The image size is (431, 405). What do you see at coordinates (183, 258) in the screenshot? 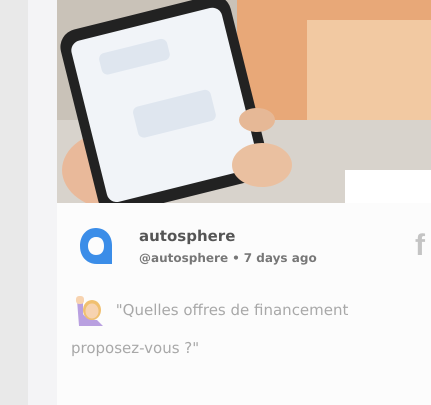
I see `author-handle: @autosphere` at bounding box center [183, 258].